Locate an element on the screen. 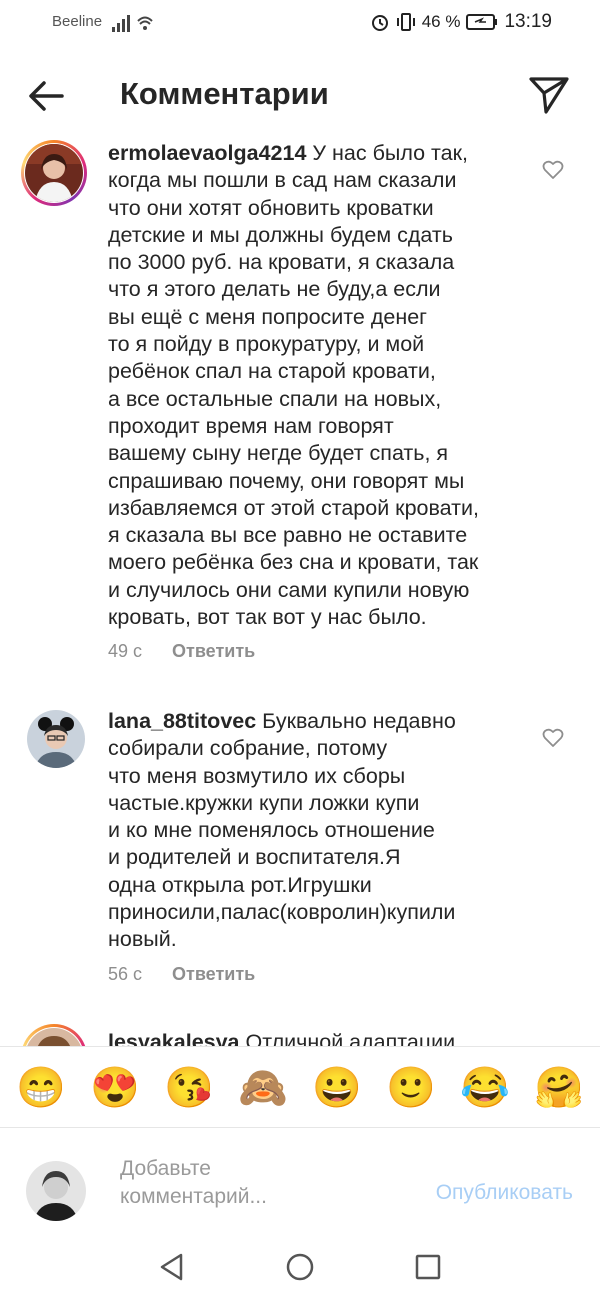 The width and height of the screenshot is (600, 1299). comment-meta: 56 с Ответить is located at coordinates (181, 974).